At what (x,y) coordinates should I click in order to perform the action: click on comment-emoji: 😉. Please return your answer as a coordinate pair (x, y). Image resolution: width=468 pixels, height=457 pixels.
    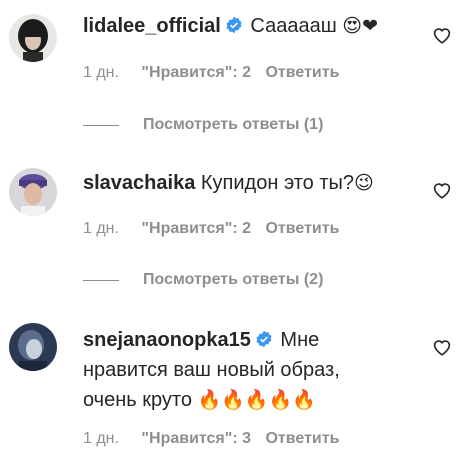
    Looking at the image, I should click on (363, 183).